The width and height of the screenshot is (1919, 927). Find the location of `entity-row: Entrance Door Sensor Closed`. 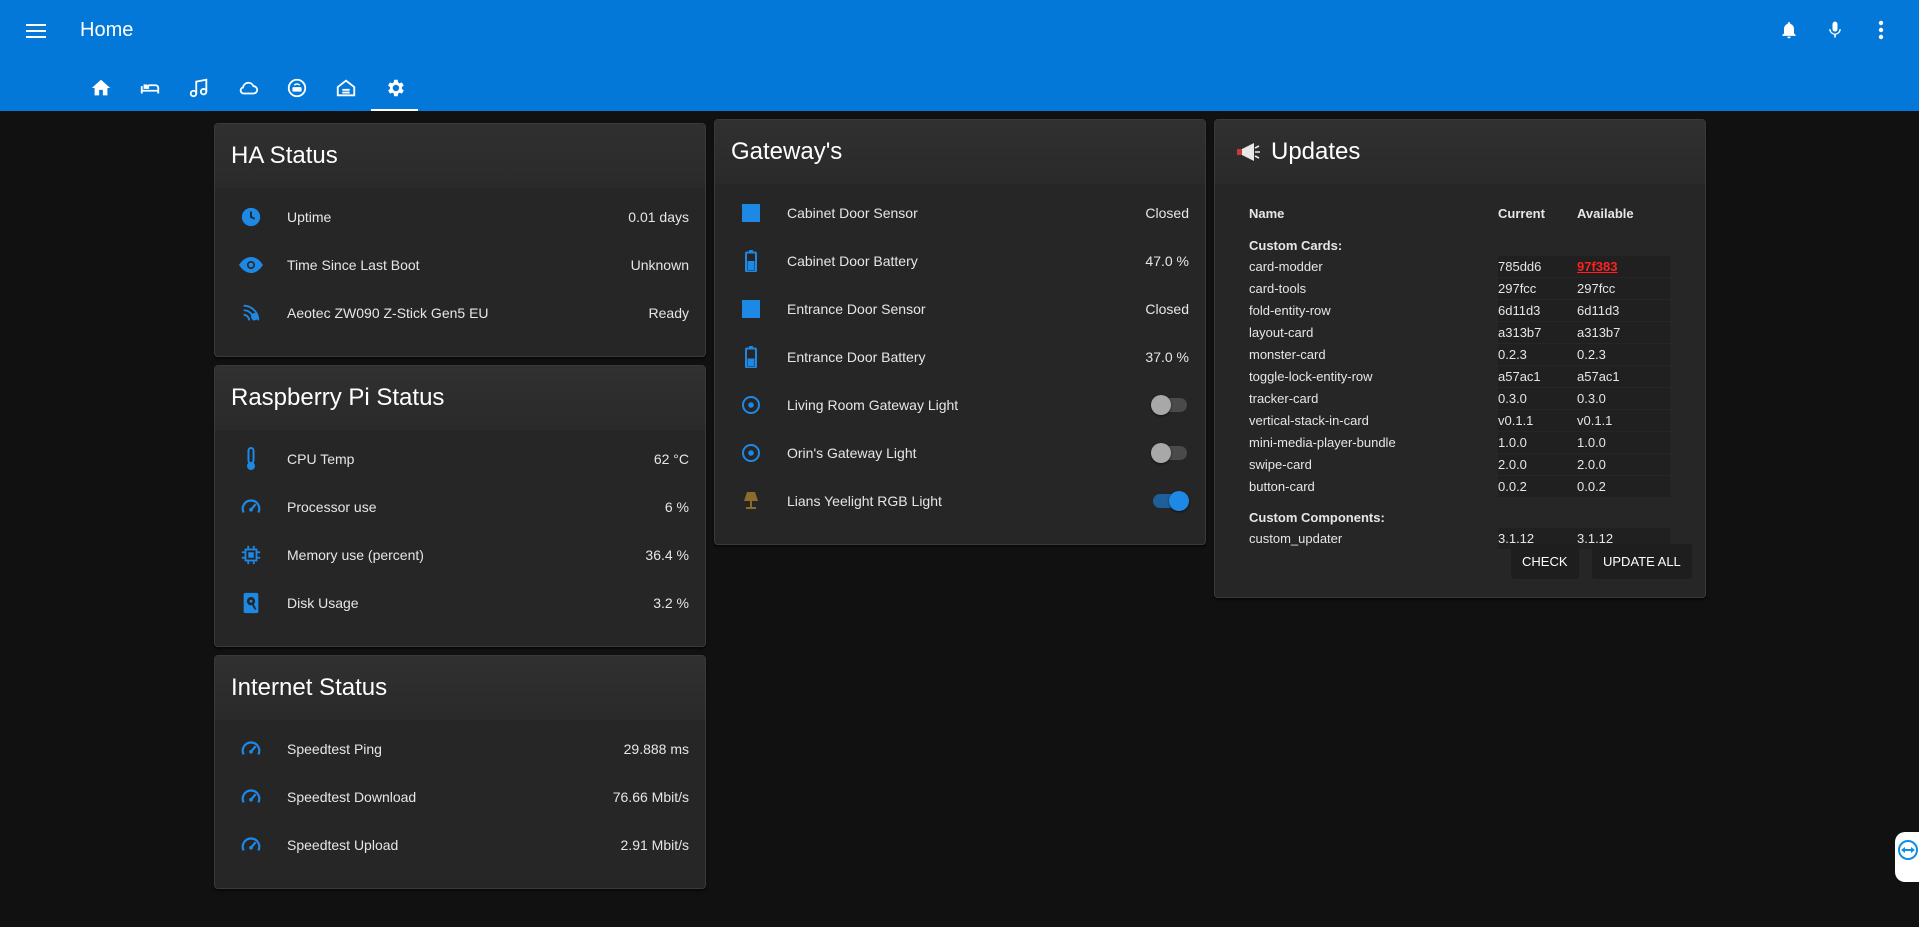

entity-row: Entrance Door Sensor Closed is located at coordinates (960, 309).